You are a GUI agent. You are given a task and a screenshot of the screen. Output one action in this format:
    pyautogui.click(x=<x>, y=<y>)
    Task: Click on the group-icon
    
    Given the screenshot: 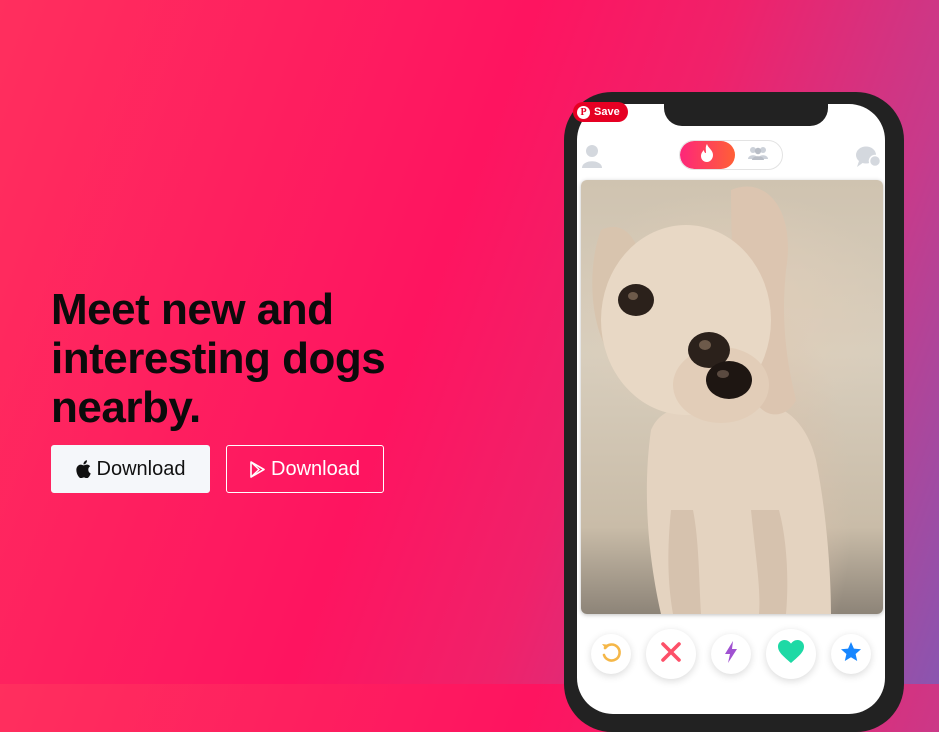 What is the action you would take?
    pyautogui.click(x=758, y=155)
    